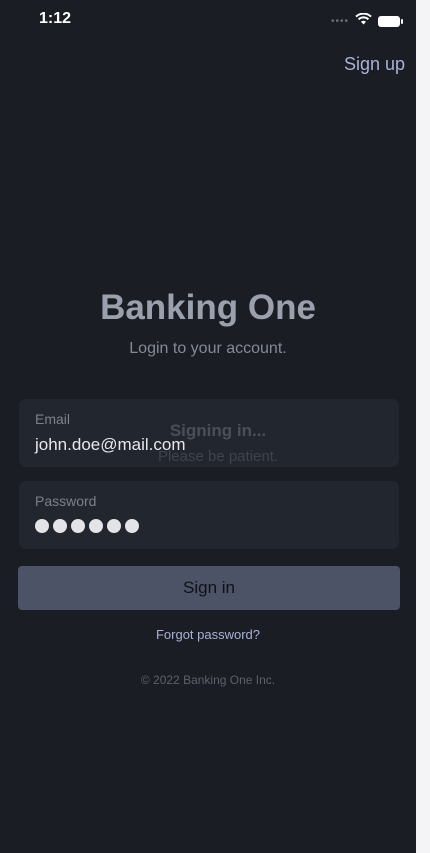 The image size is (430, 853). I want to click on screen-edge, so click(423, 426).